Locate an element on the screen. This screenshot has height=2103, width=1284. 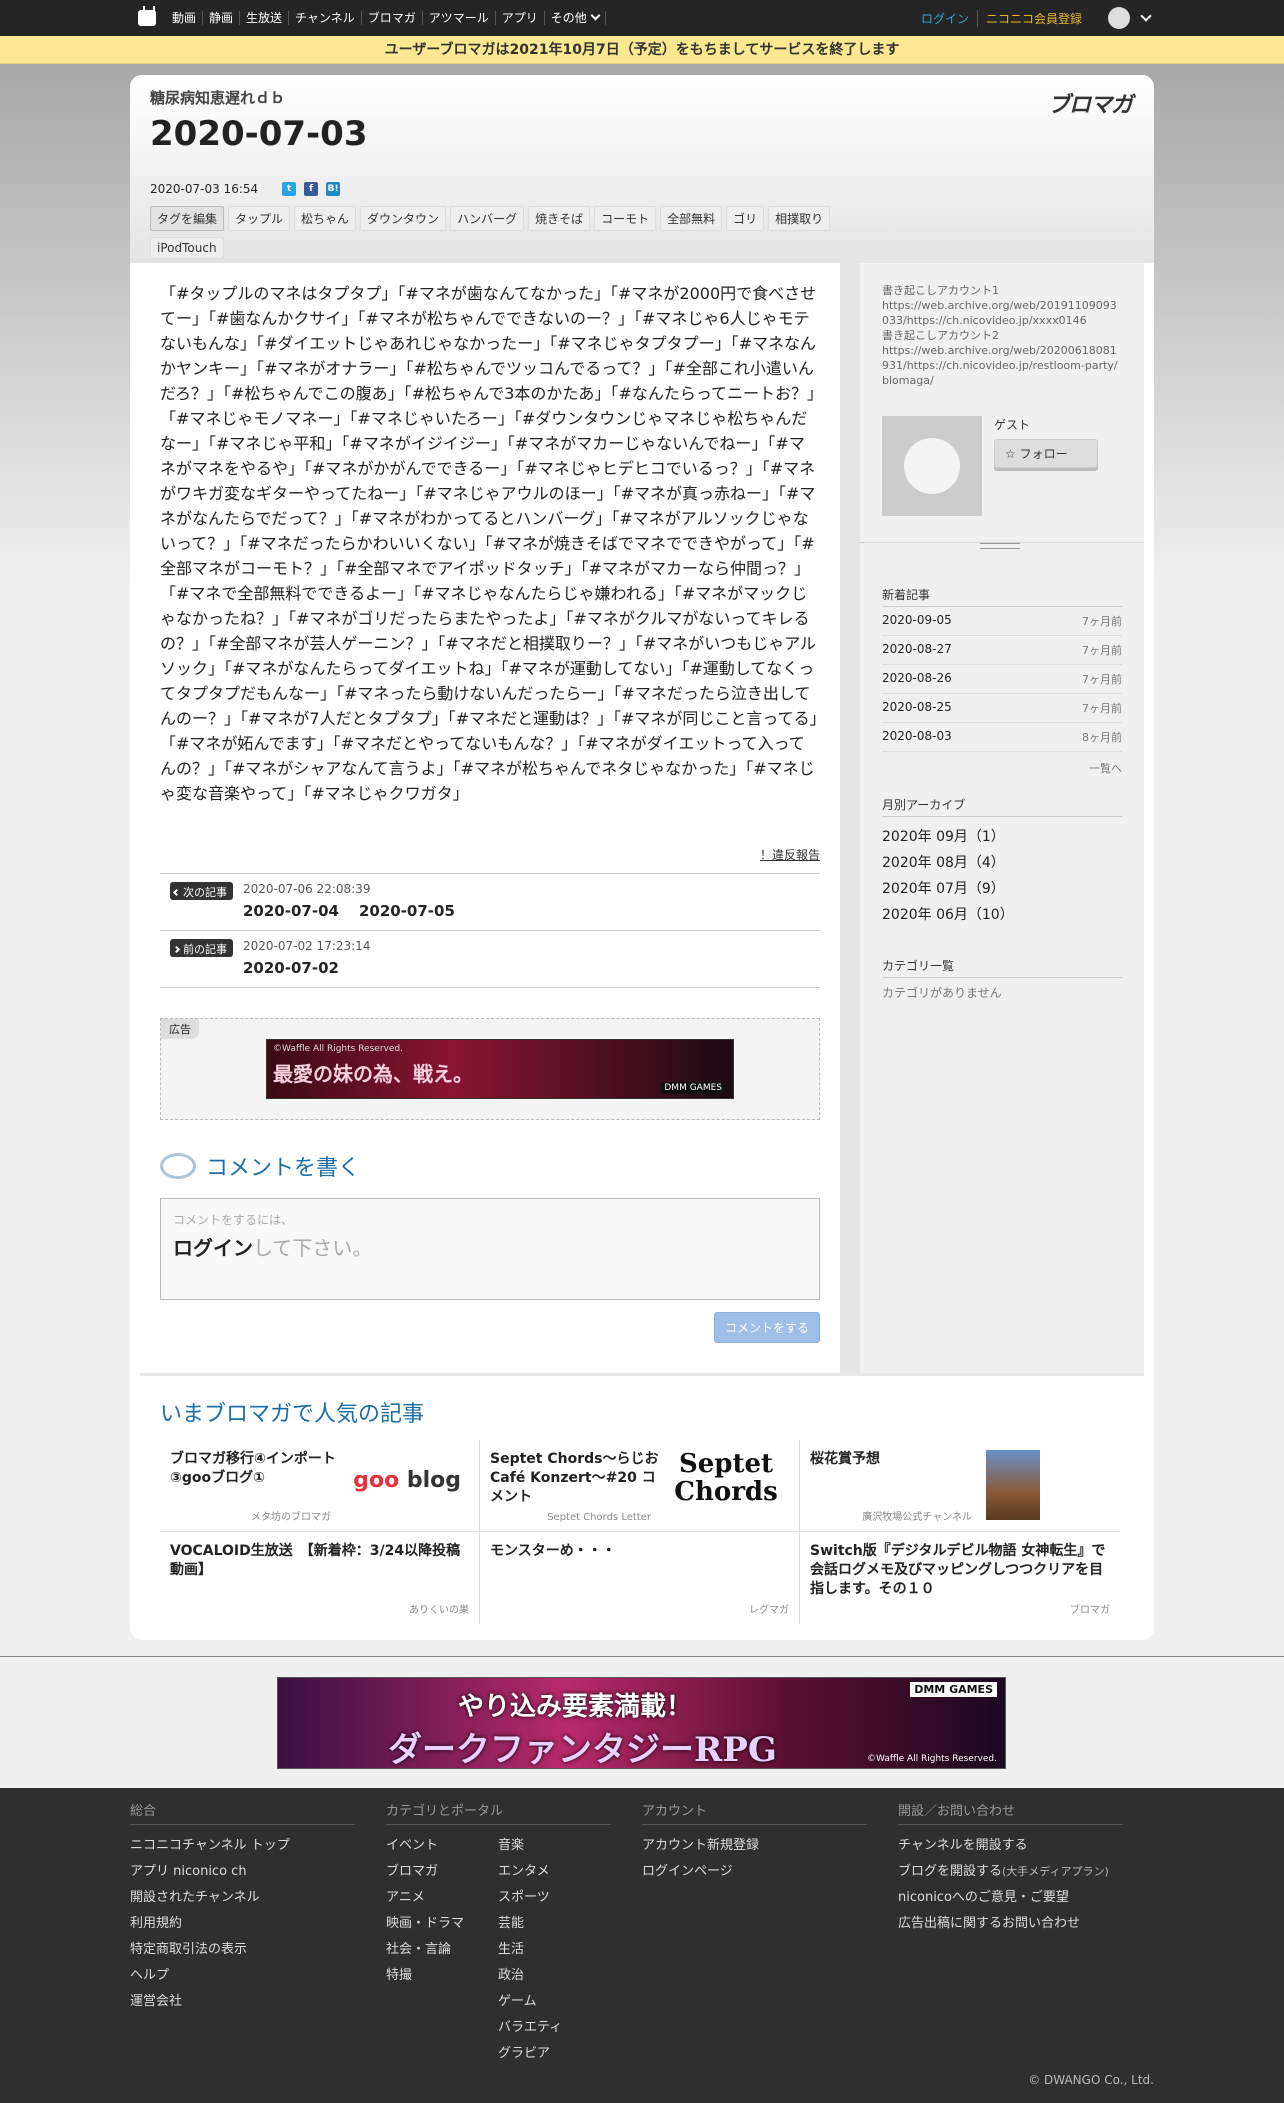
nav-live: 生放送 is located at coordinates (265, 18).